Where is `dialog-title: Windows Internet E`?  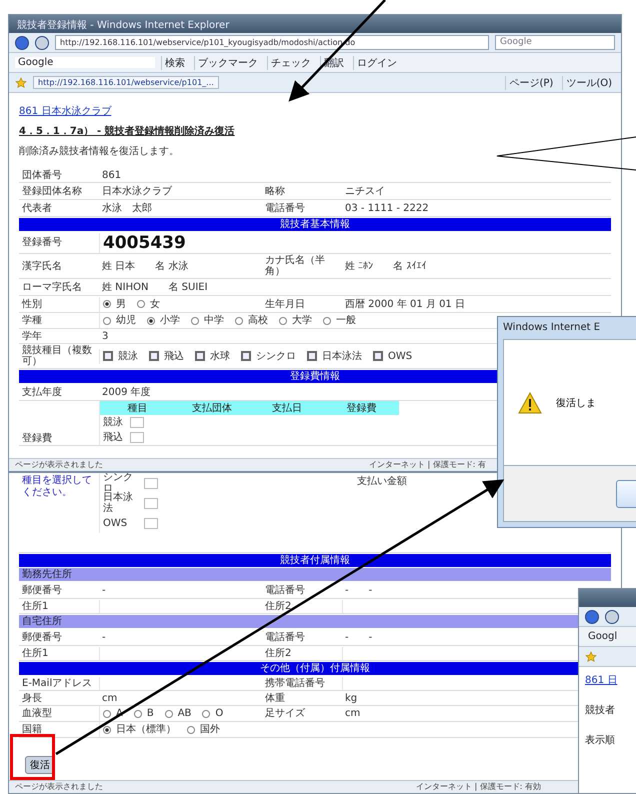
dialog-title: Windows Internet E is located at coordinates (552, 328).